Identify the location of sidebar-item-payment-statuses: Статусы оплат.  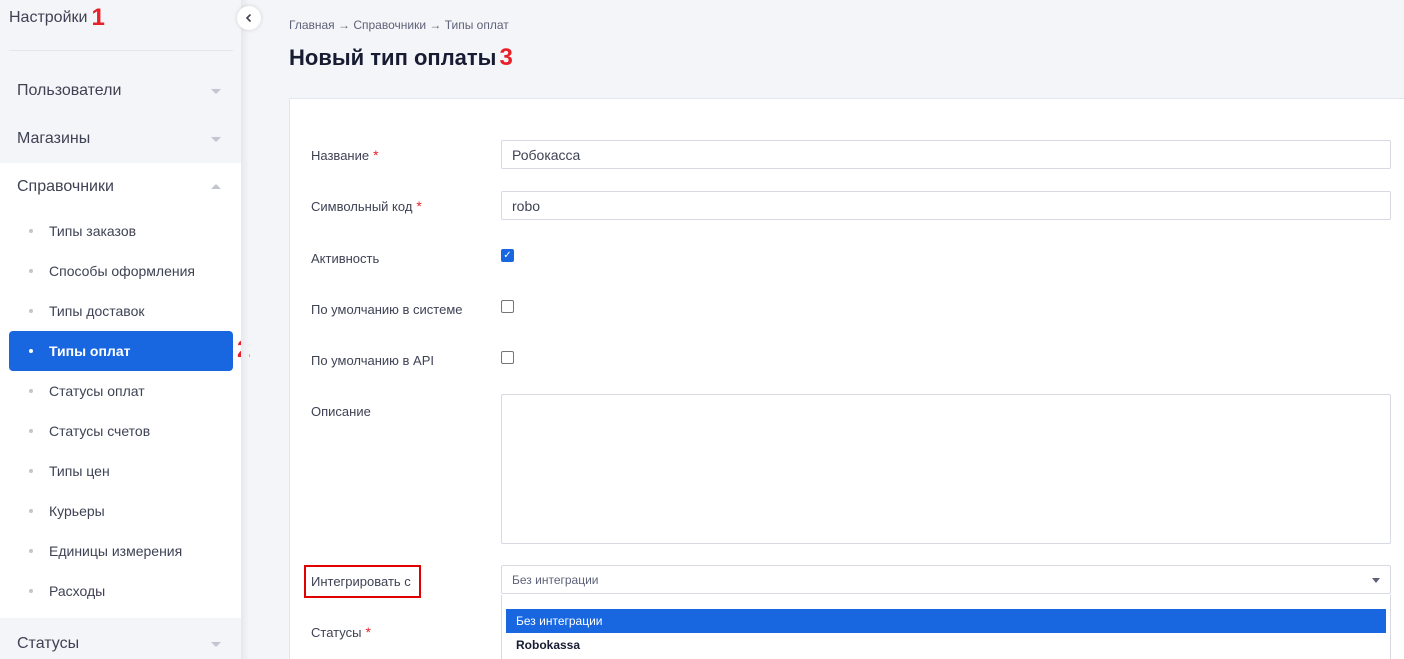
(121, 391).